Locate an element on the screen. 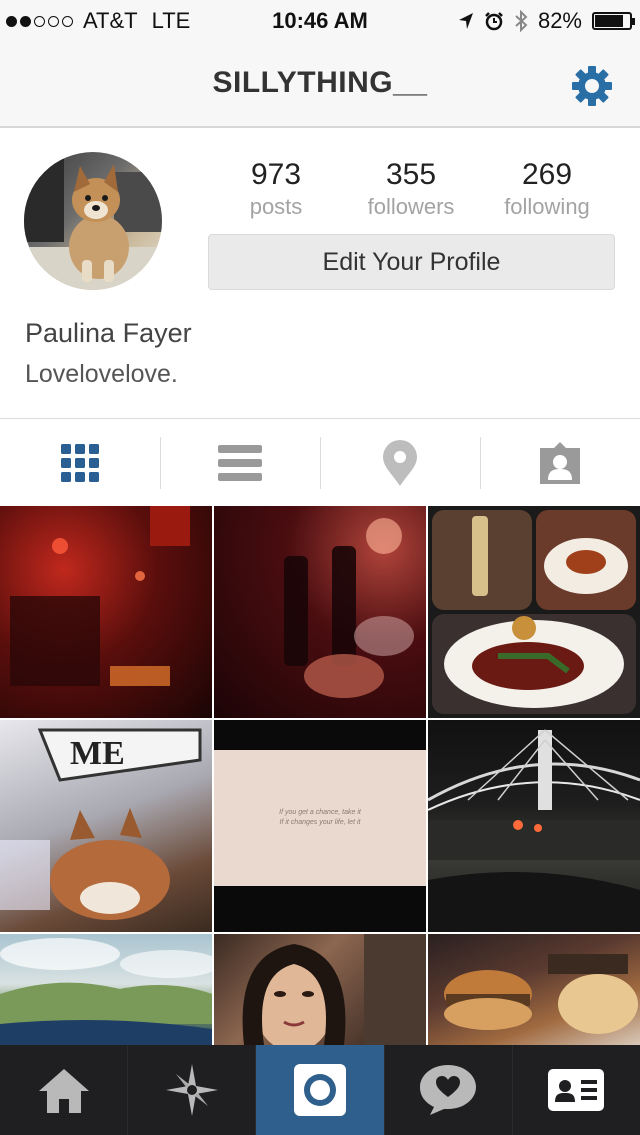  followers-count: 355 is located at coordinates (411, 174).